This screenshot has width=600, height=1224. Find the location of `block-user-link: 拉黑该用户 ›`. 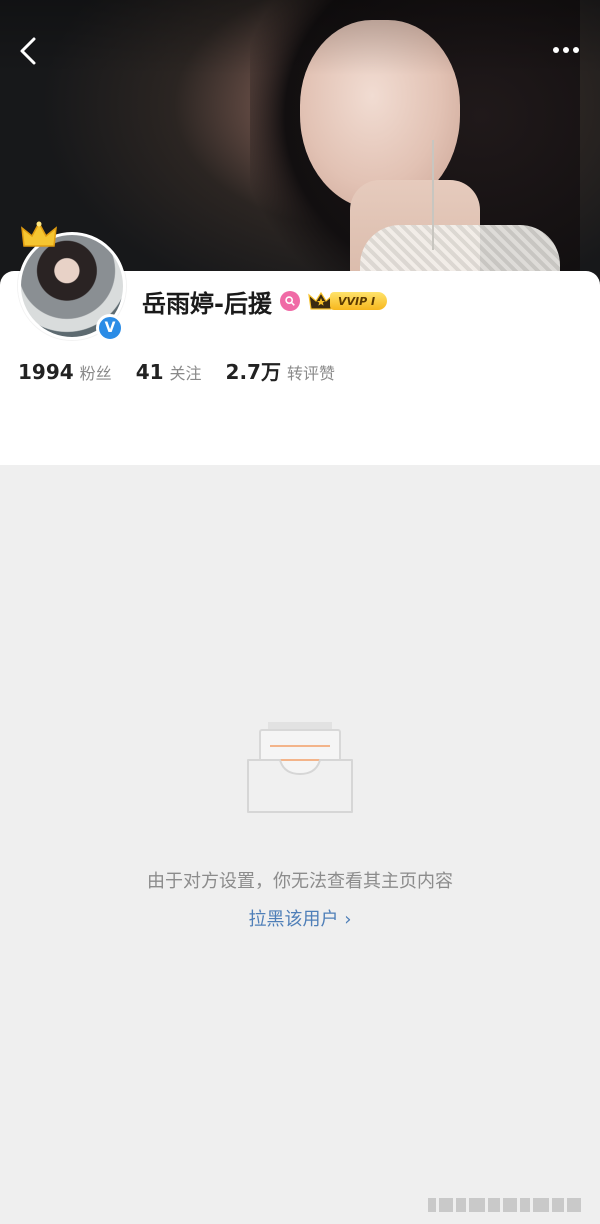

block-user-link: 拉黑该用户 › is located at coordinates (300, 918).